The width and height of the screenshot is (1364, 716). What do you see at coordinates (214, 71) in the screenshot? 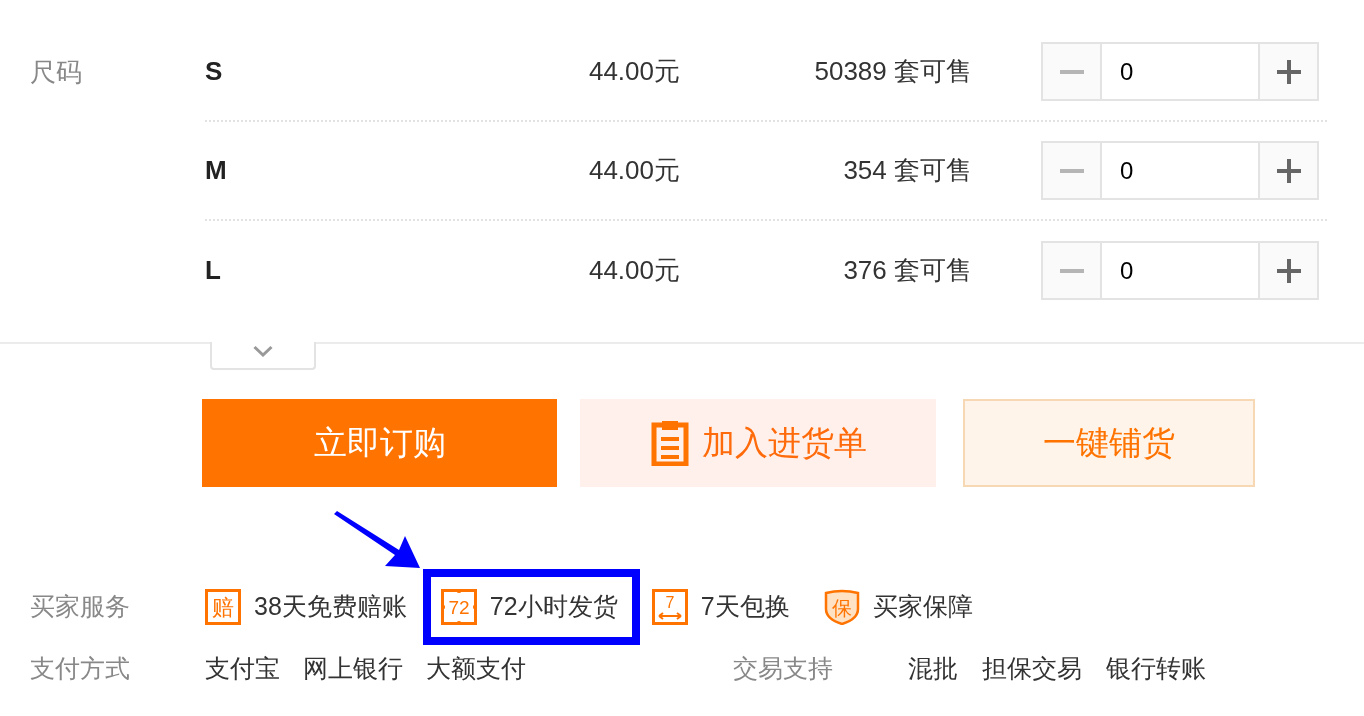
I see `size-name: S` at bounding box center [214, 71].